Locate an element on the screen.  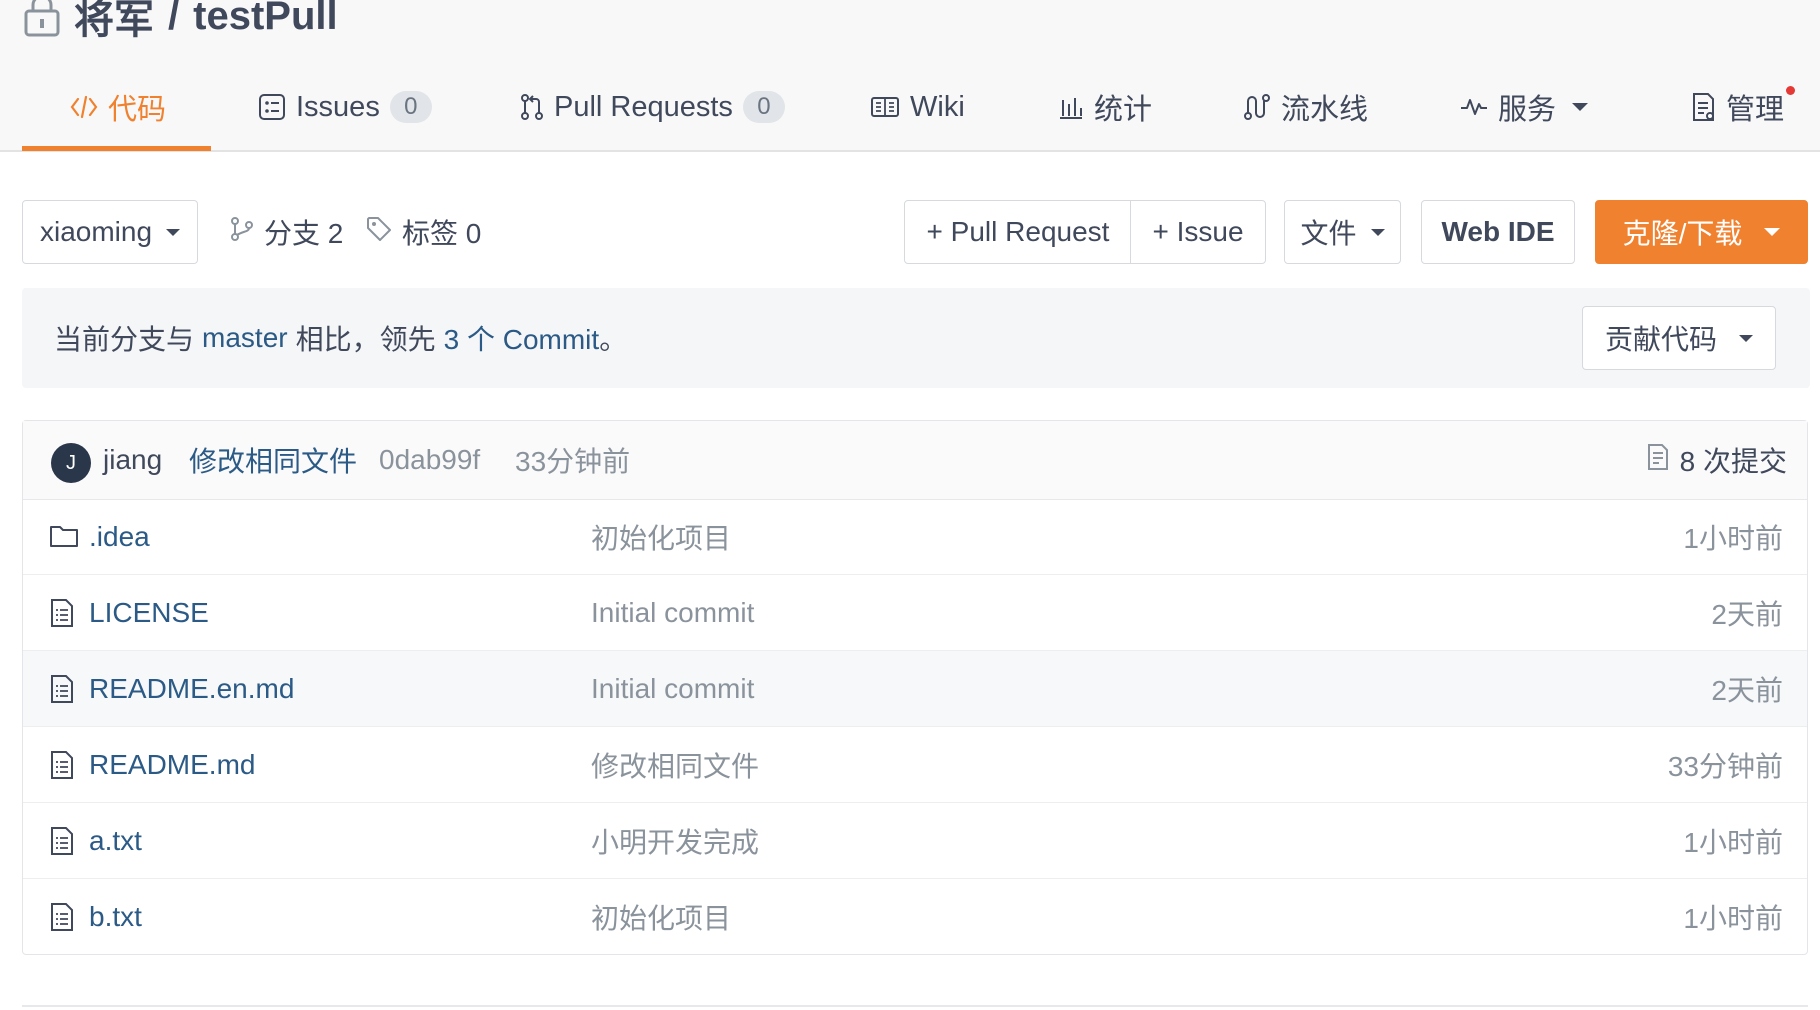
file-dropdown-label: 文件 is located at coordinates (1328, 233).